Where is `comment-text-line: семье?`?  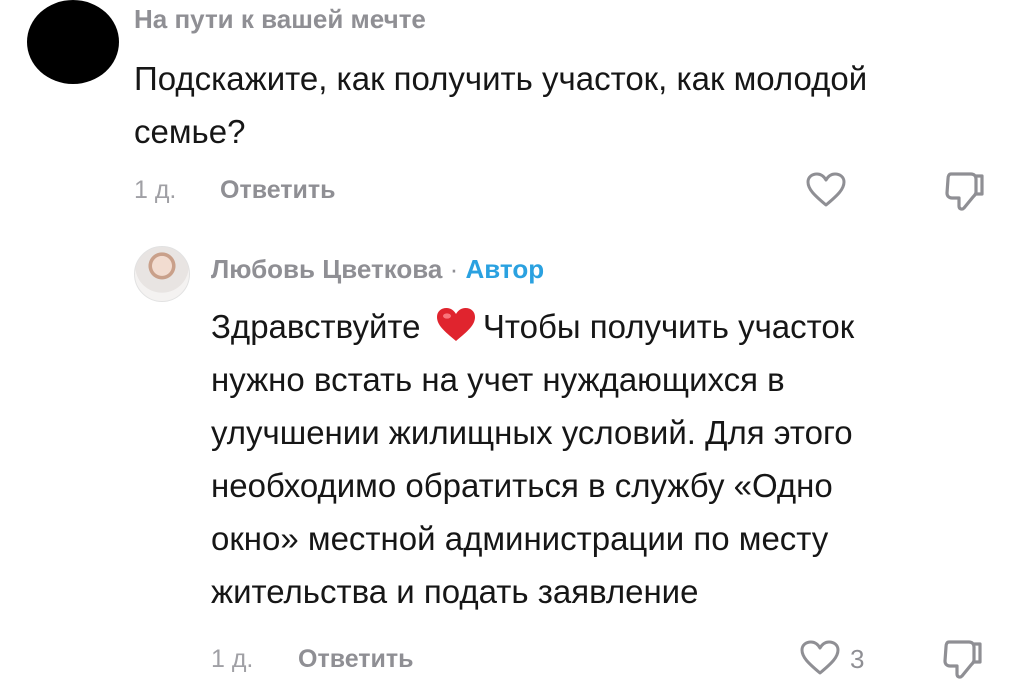 comment-text-line: семье? is located at coordinates (190, 131).